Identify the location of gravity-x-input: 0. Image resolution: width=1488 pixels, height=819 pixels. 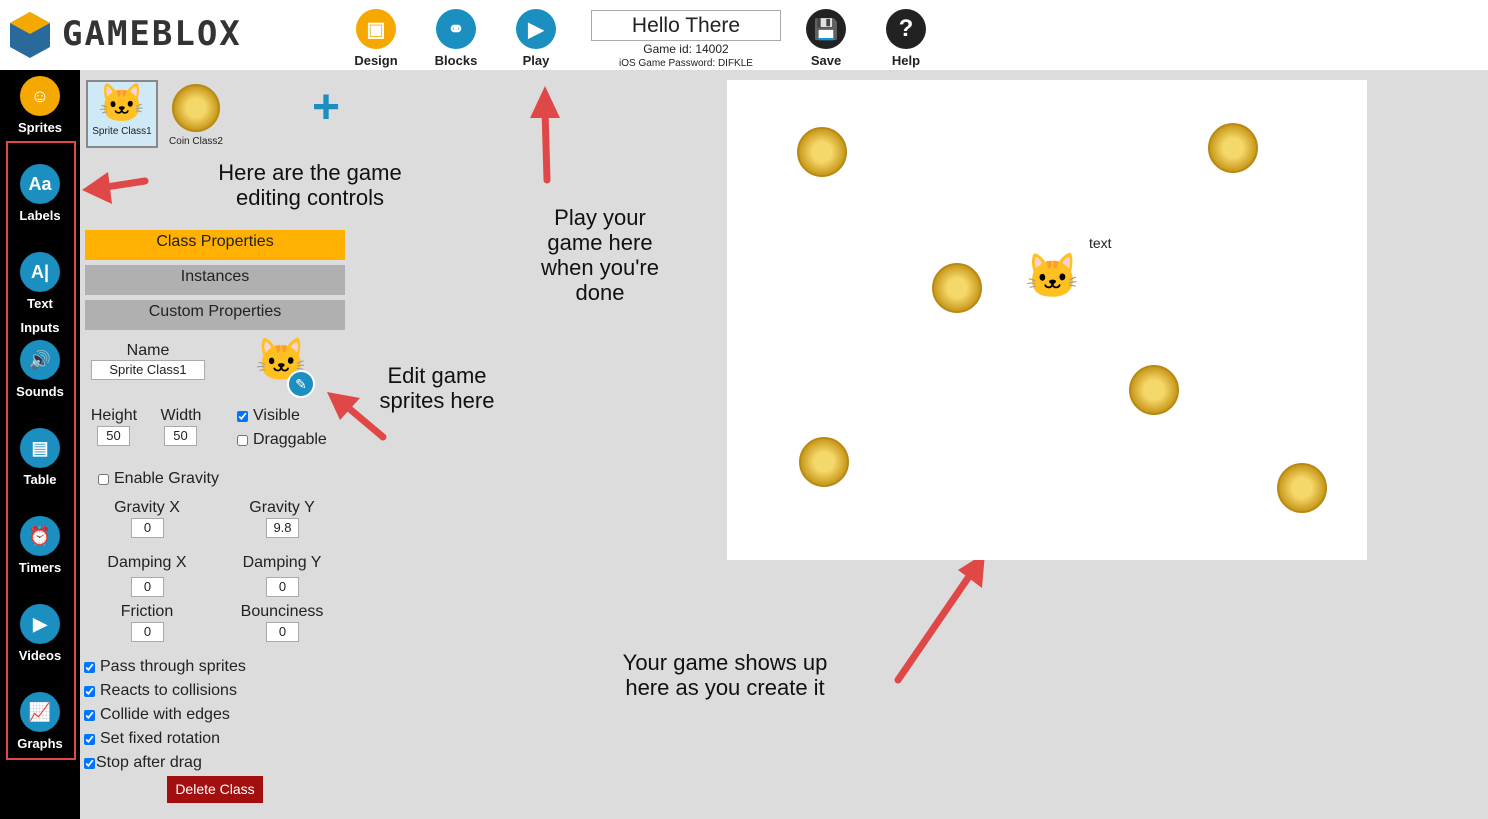
(147, 528).